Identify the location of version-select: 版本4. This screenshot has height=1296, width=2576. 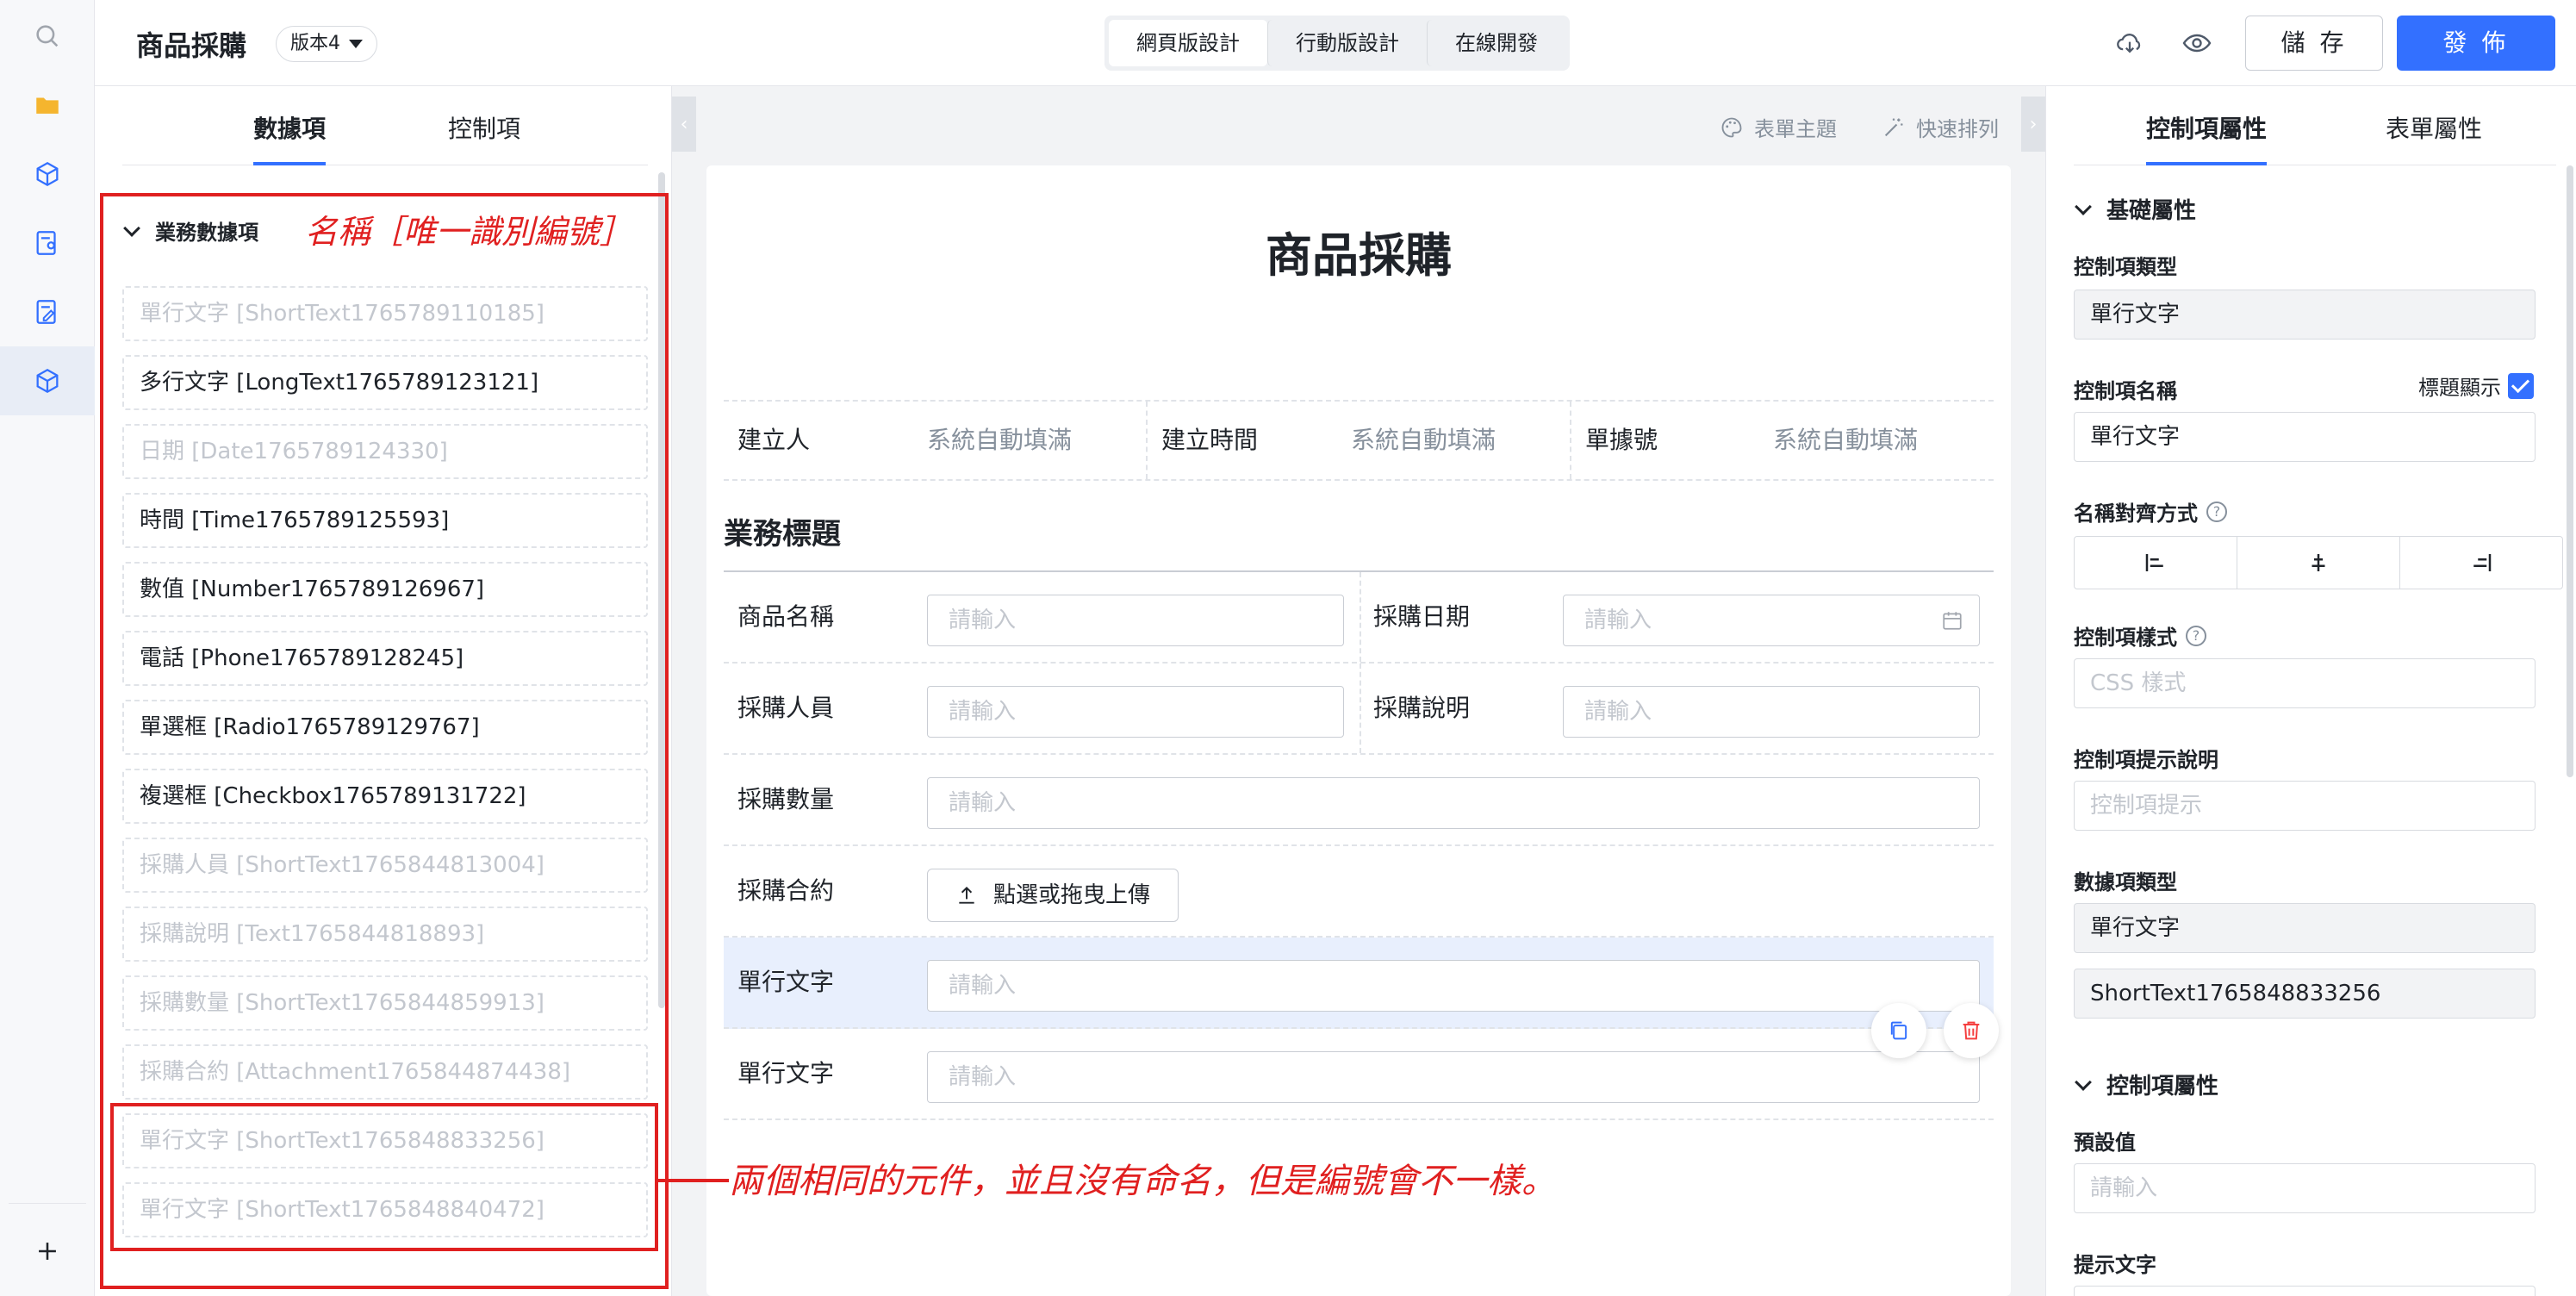
(327, 44).